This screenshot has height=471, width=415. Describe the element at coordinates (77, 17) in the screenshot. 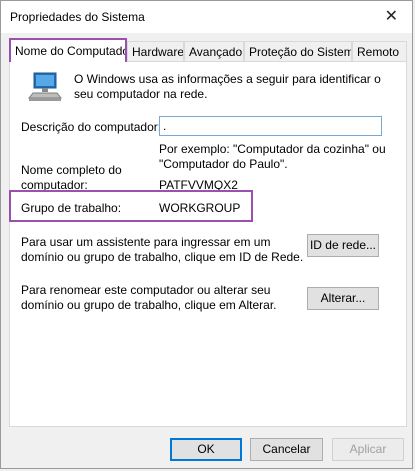

I see `window-title: Propriedades do Sistema` at that location.